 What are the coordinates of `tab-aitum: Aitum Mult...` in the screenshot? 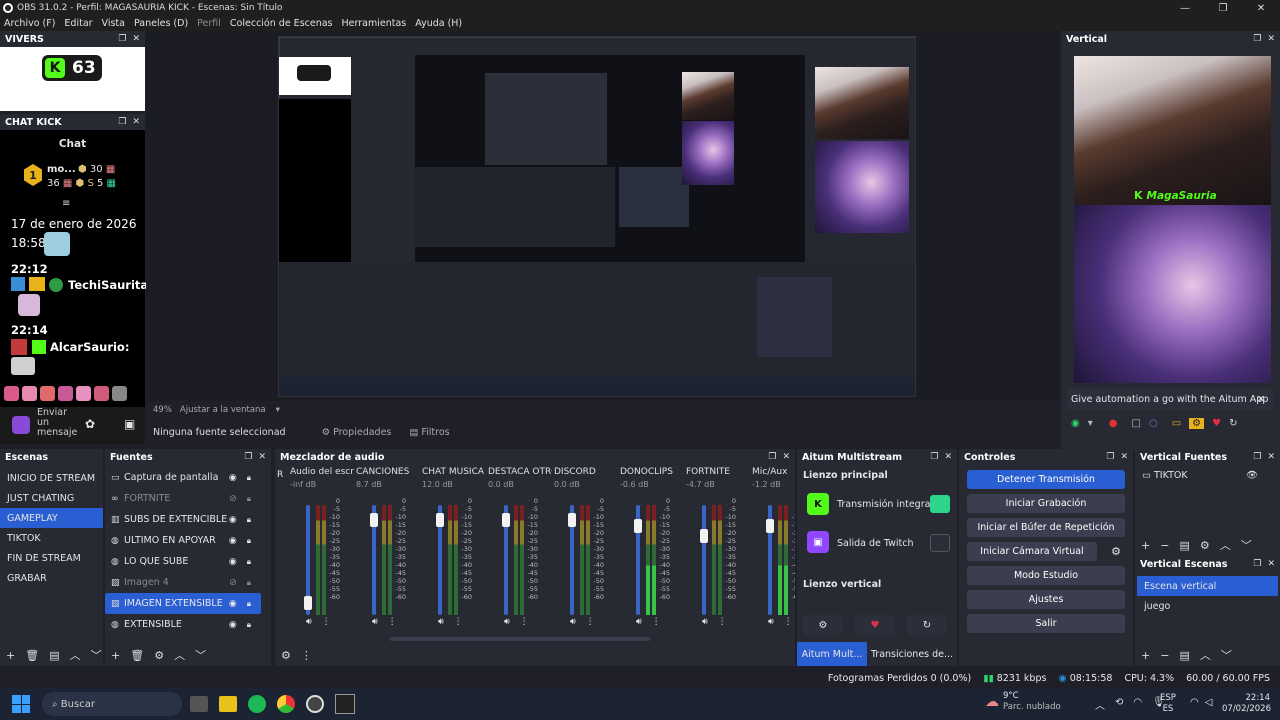 It's located at (832, 654).